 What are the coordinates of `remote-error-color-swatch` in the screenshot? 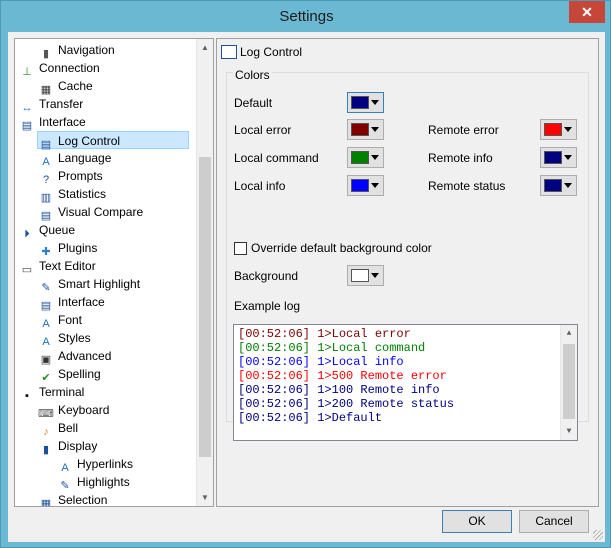 It's located at (553, 129).